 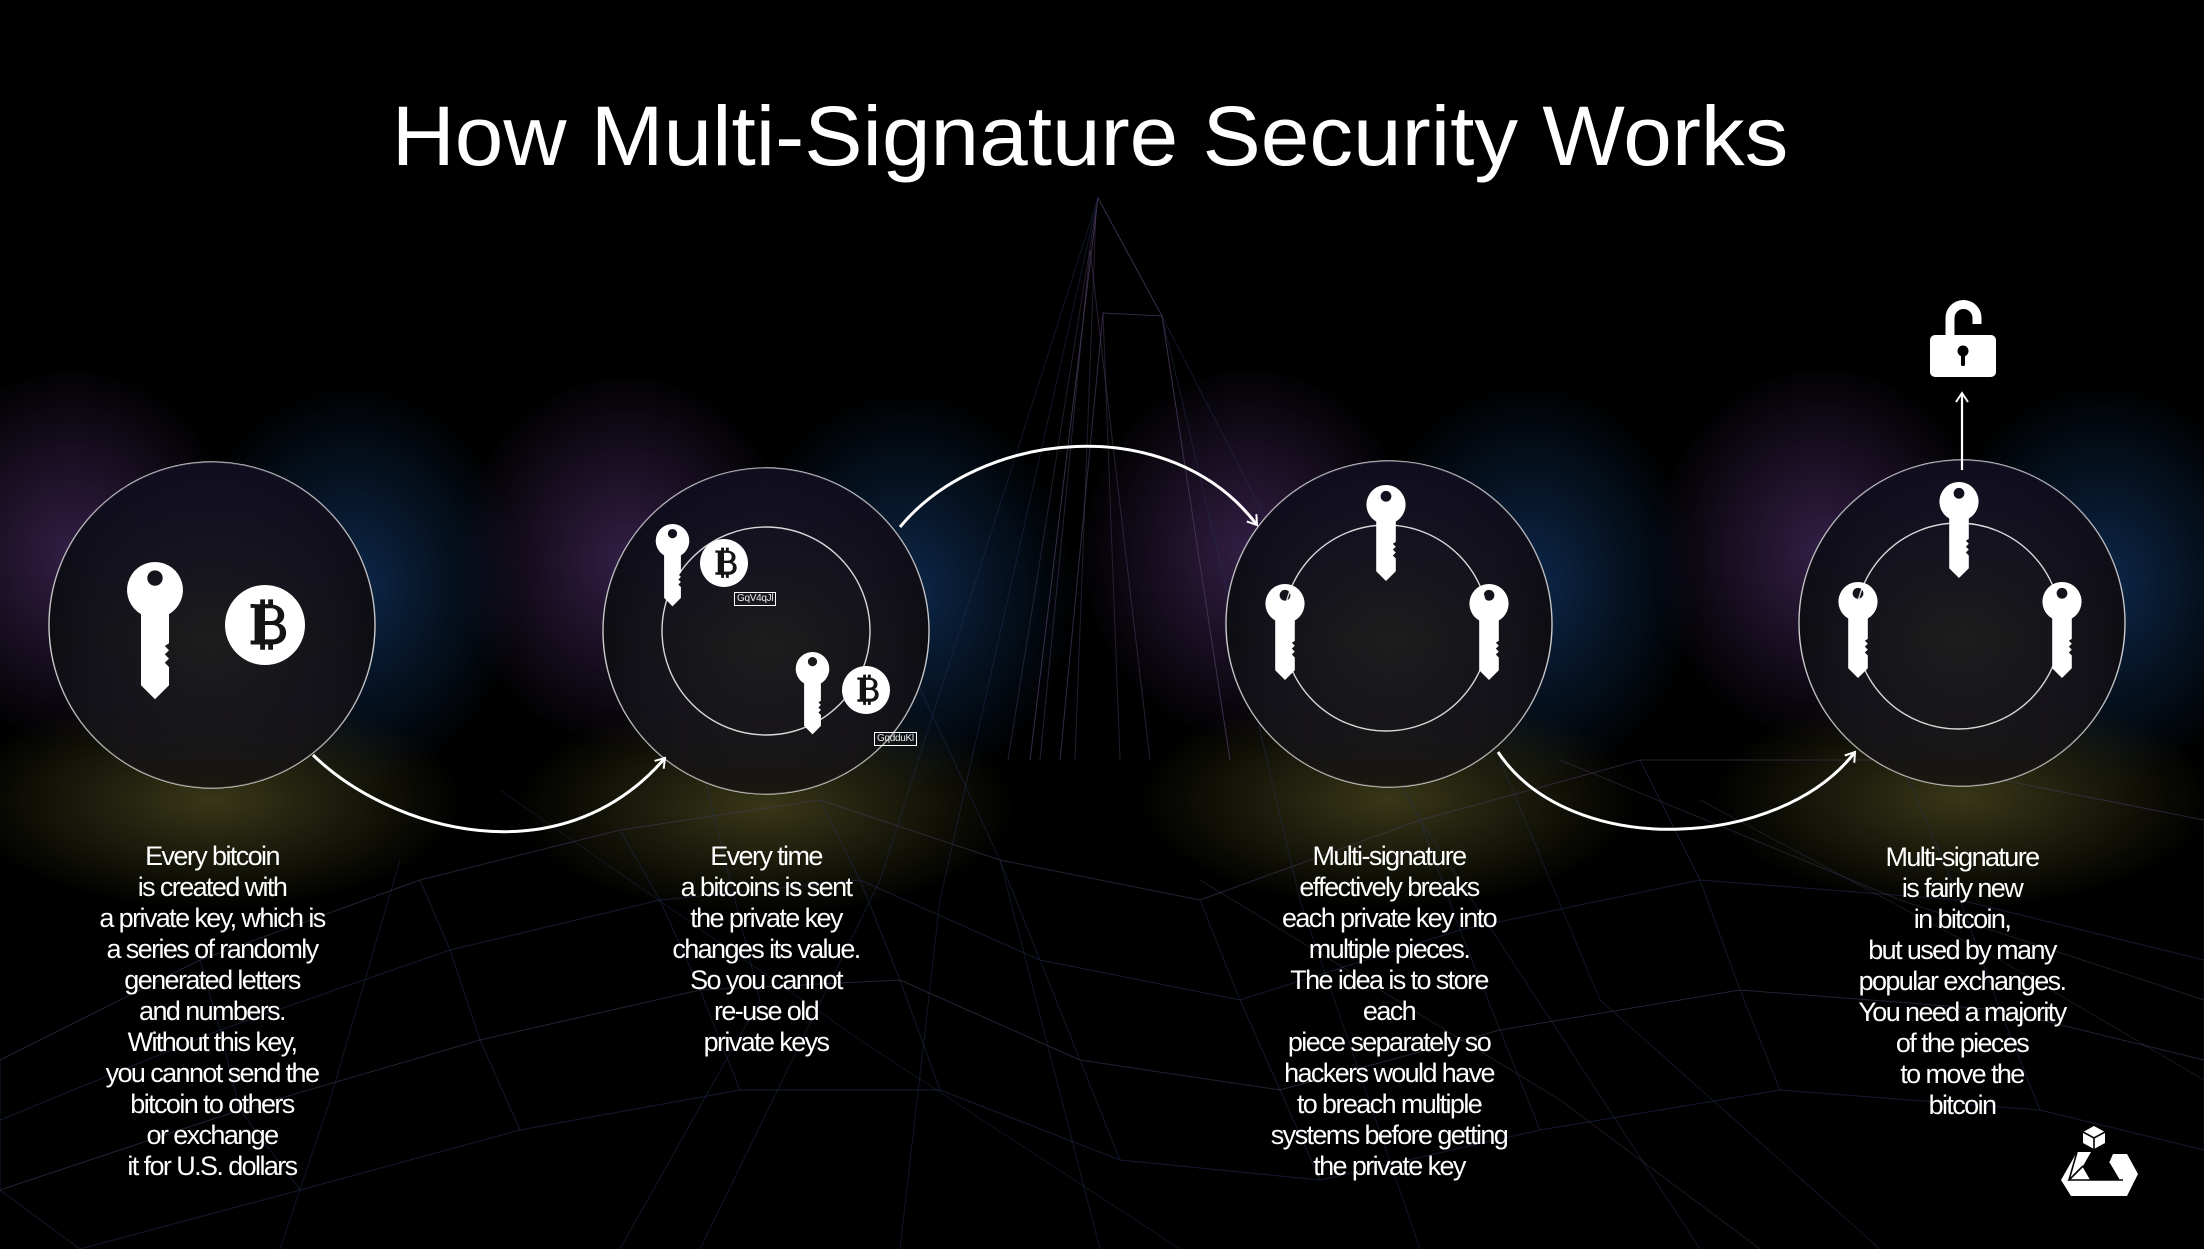 I want to click on key-value-label: GqdduKl, so click(x=895, y=739).